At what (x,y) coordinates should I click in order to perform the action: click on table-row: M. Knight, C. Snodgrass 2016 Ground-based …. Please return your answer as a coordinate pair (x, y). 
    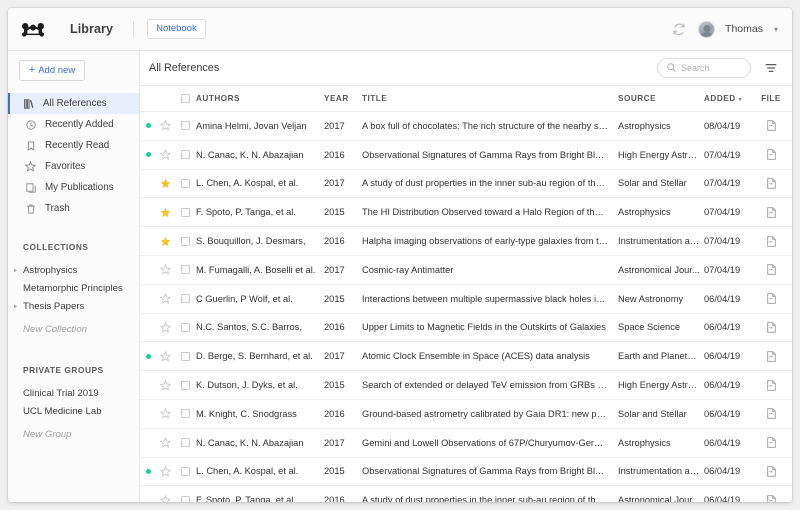
    Looking at the image, I should click on (466, 414).